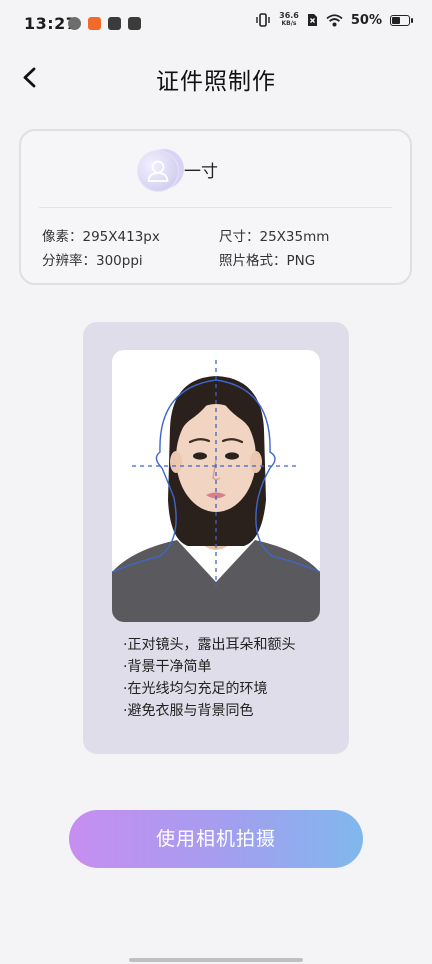 This screenshot has width=432, height=964. Describe the element at coordinates (104, 23) in the screenshot. I see `notification-icons` at that location.